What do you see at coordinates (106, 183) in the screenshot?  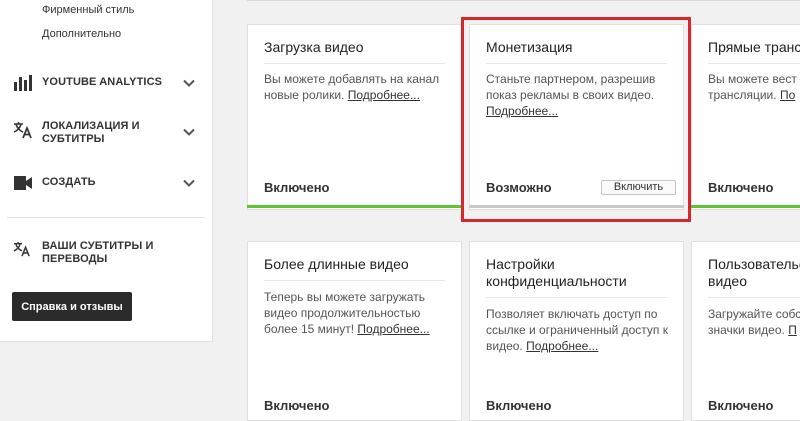 I see `sidebar-item-create: СОЗДАТЬ` at bounding box center [106, 183].